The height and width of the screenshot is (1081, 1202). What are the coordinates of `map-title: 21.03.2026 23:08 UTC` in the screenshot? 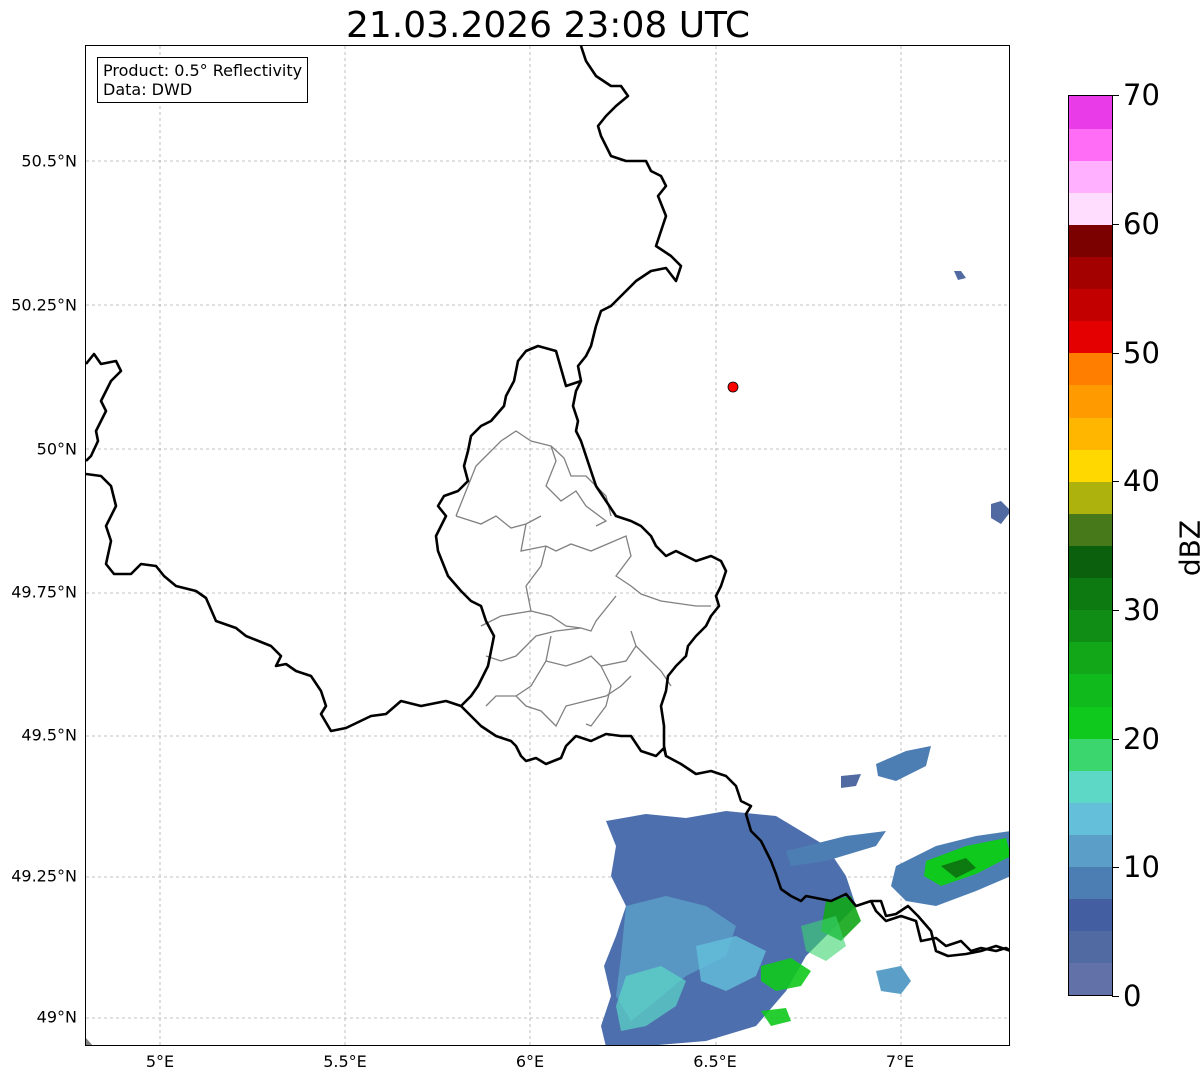 It's located at (548, 25).